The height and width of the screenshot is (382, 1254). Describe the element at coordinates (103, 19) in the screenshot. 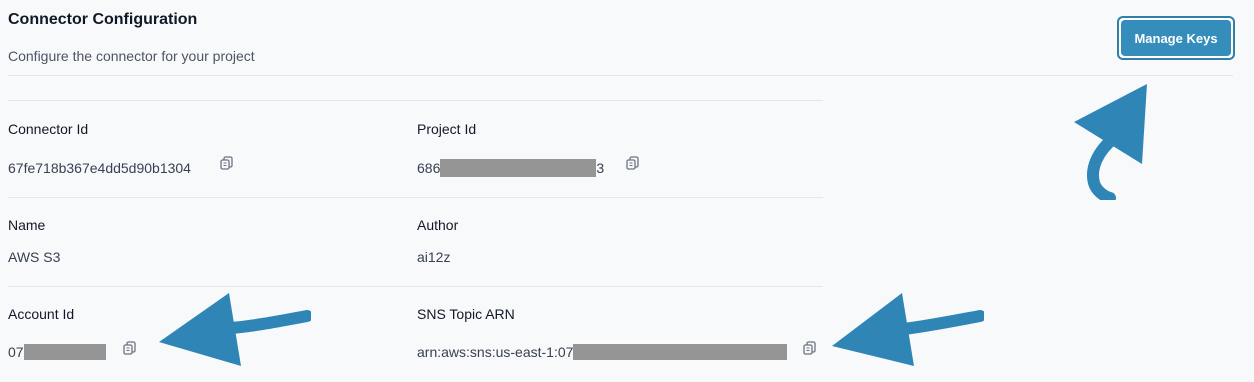

I see `page-title: Connector Configuration` at that location.